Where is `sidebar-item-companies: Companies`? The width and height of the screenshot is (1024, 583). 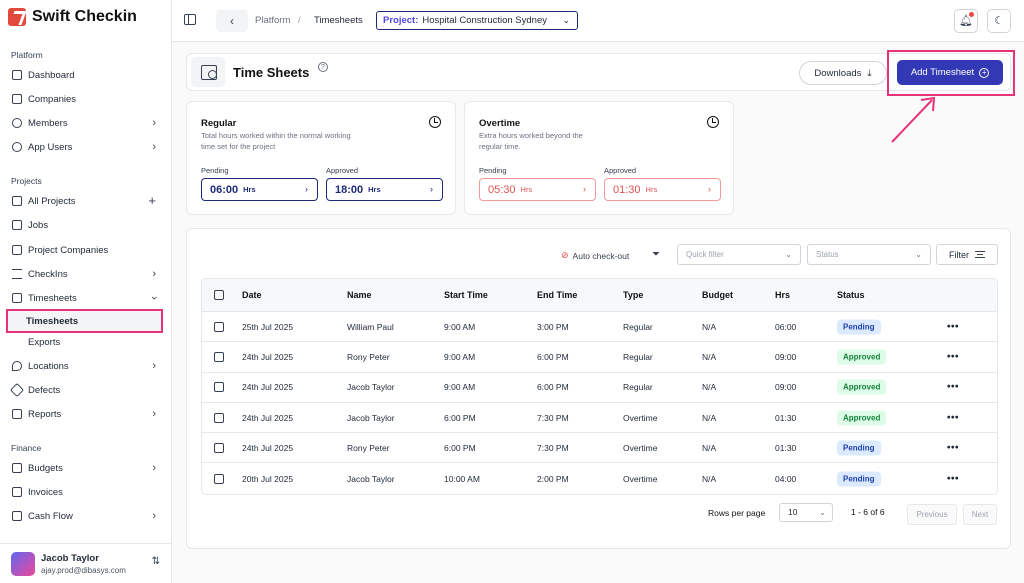
sidebar-item-companies: Companies is located at coordinates (86, 99).